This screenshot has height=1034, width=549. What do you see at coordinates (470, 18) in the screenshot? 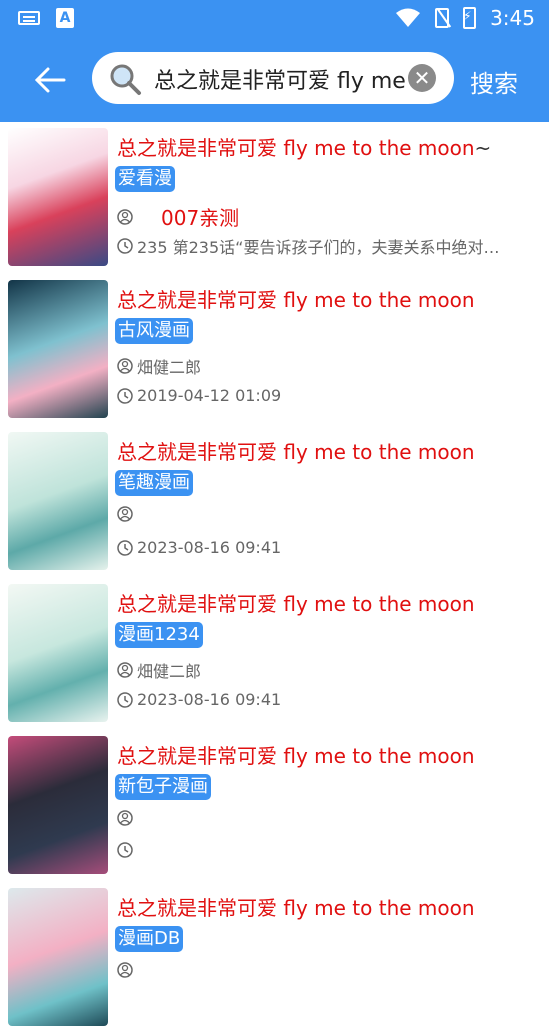
I see `battery-charging-icon` at bounding box center [470, 18].